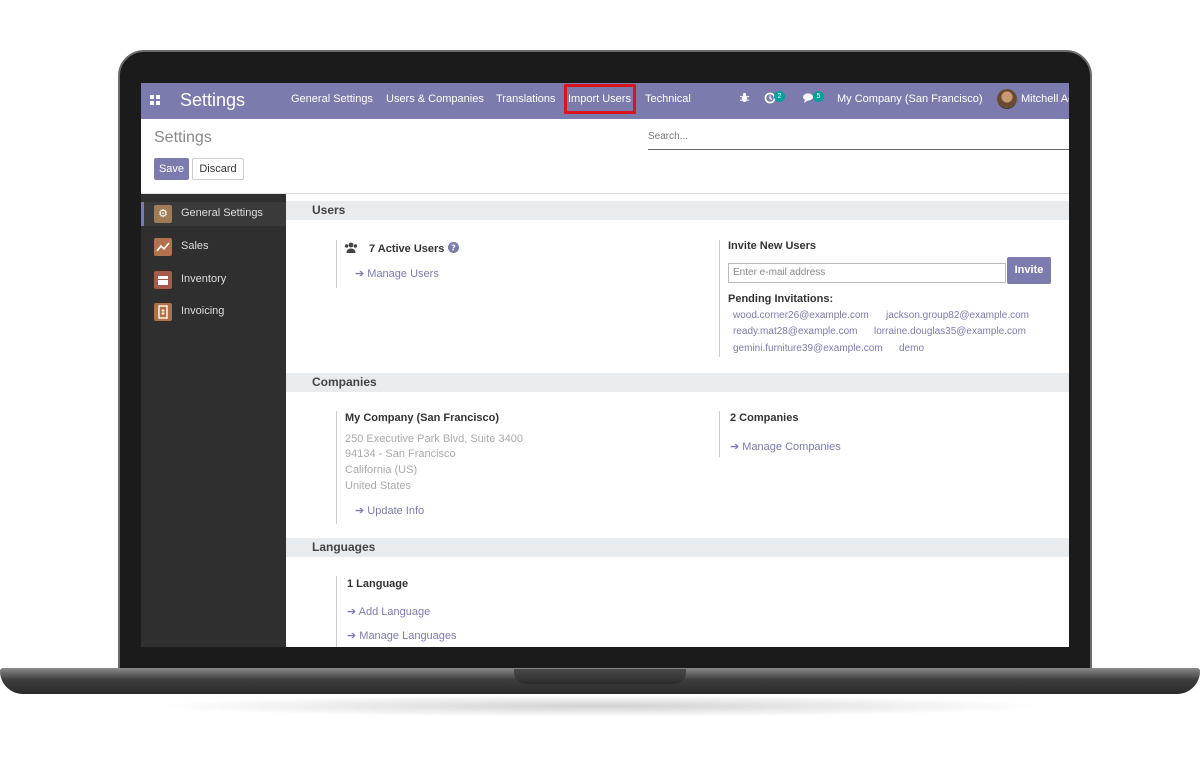 This screenshot has width=1200, height=766. Describe the element at coordinates (600, 706) in the screenshot. I see `laptop-shadow` at that location.